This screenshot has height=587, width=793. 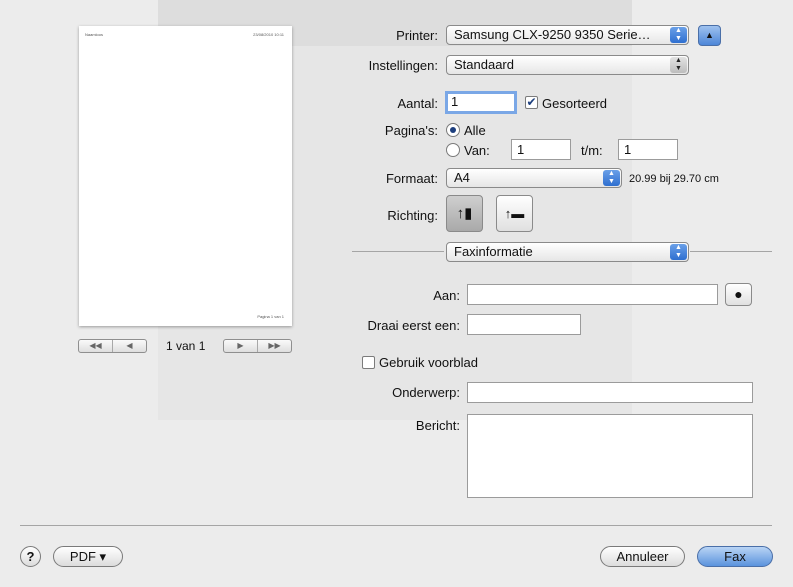 I want to click on pages-all-label: Alle, so click(x=475, y=130).